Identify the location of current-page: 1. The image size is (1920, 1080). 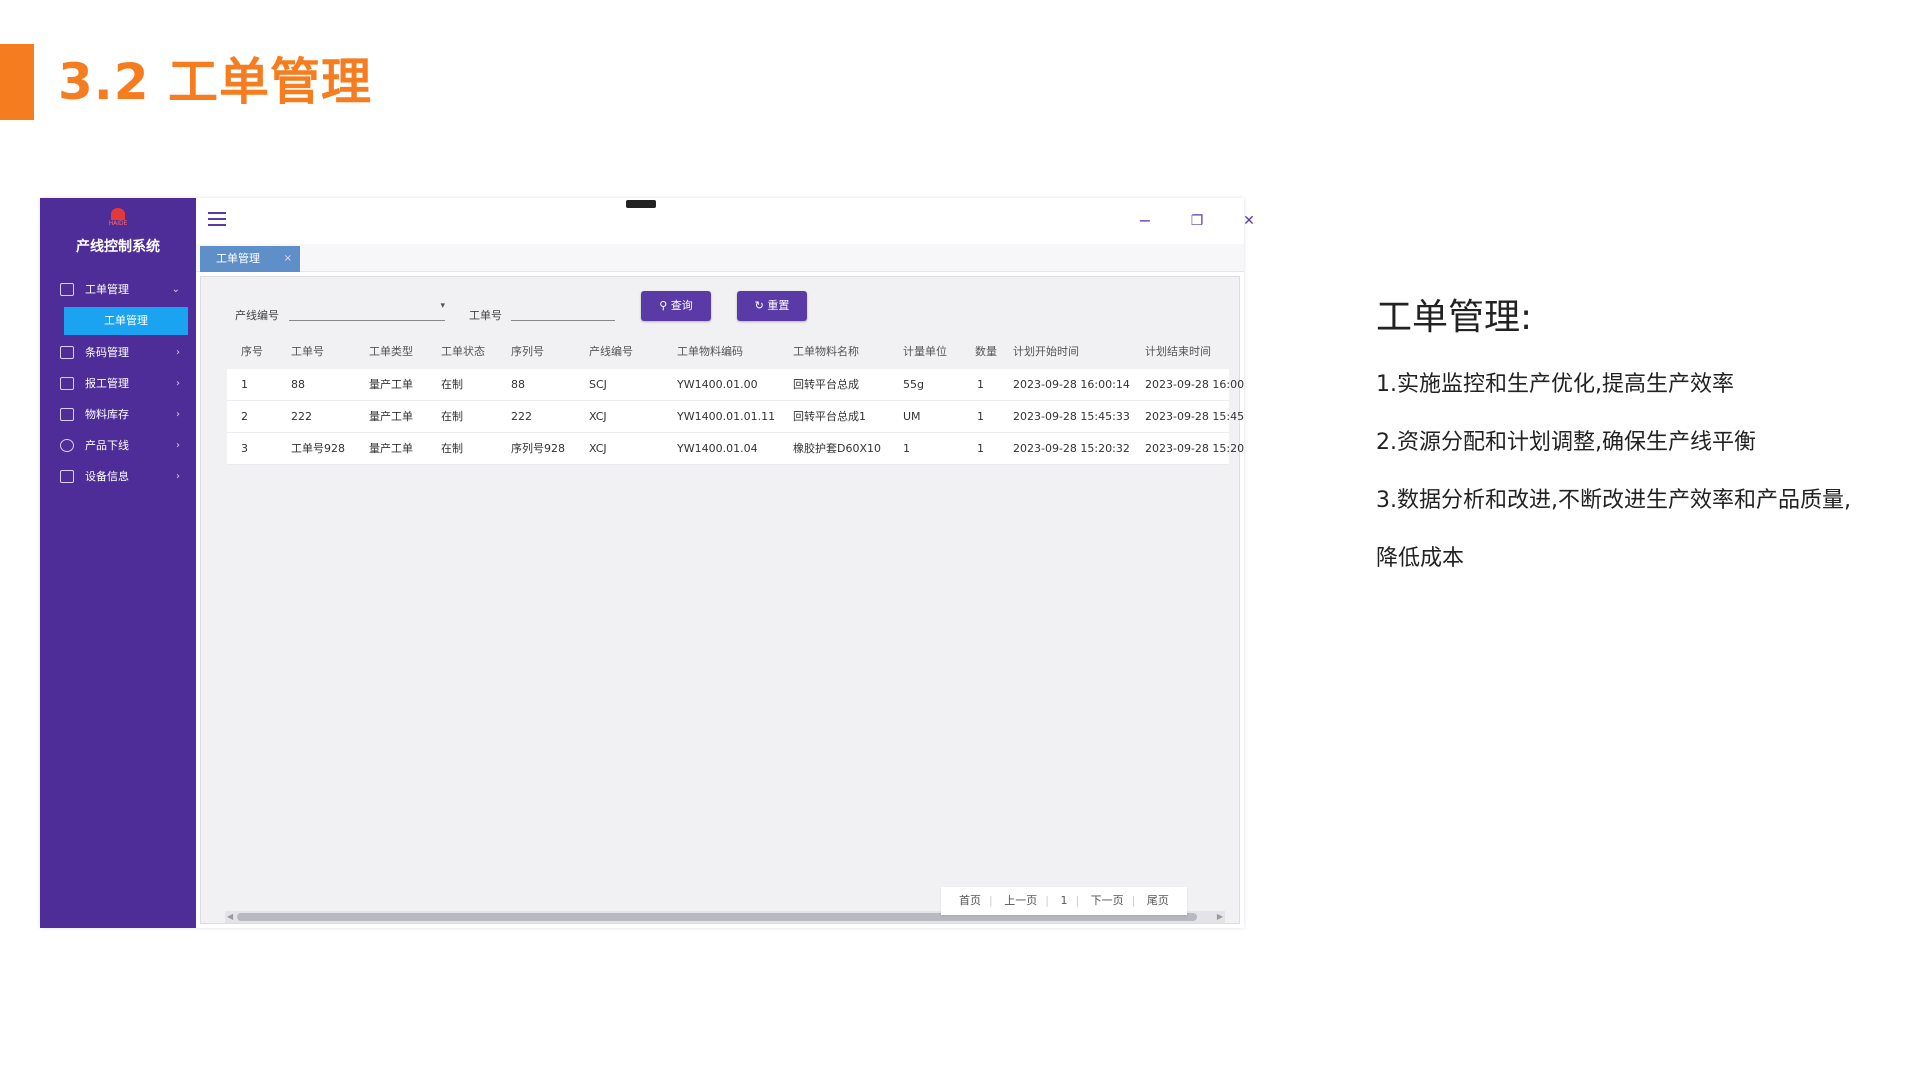
(1063, 900).